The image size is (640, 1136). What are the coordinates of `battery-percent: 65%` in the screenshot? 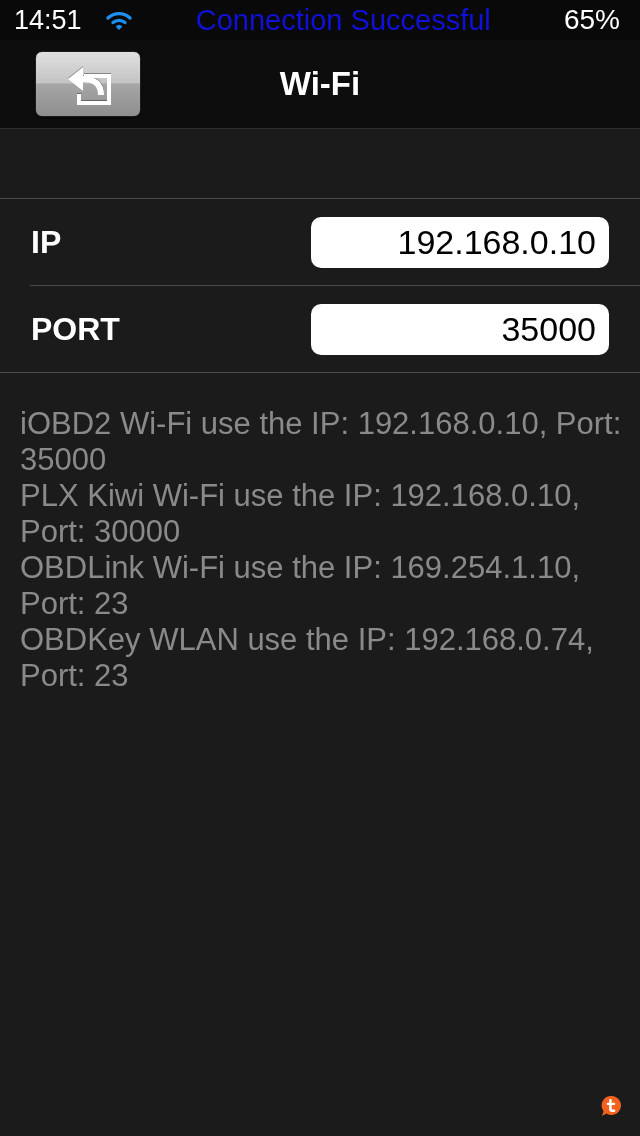 It's located at (591, 20).